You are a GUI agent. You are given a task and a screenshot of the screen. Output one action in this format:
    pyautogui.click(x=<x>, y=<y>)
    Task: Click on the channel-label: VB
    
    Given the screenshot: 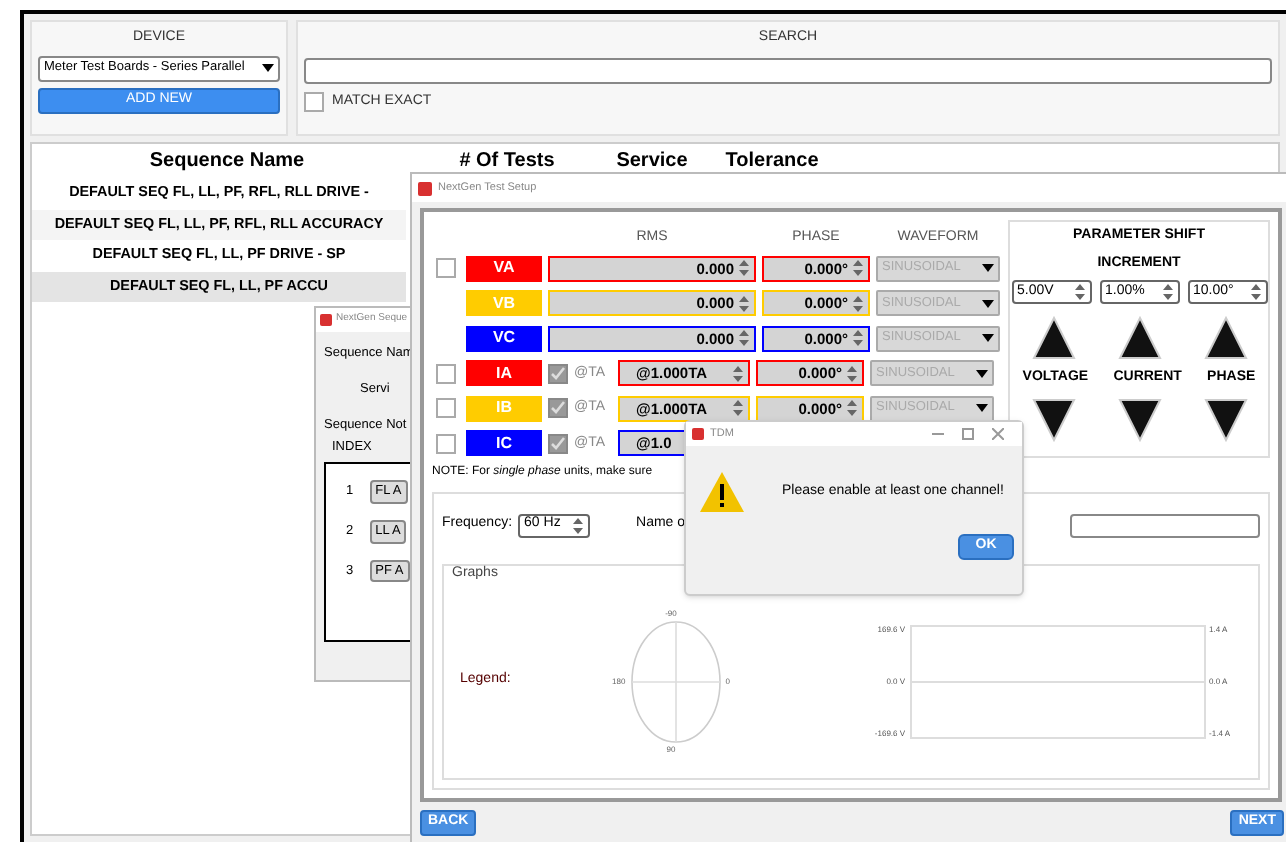 What is the action you would take?
    pyautogui.click(x=504, y=303)
    